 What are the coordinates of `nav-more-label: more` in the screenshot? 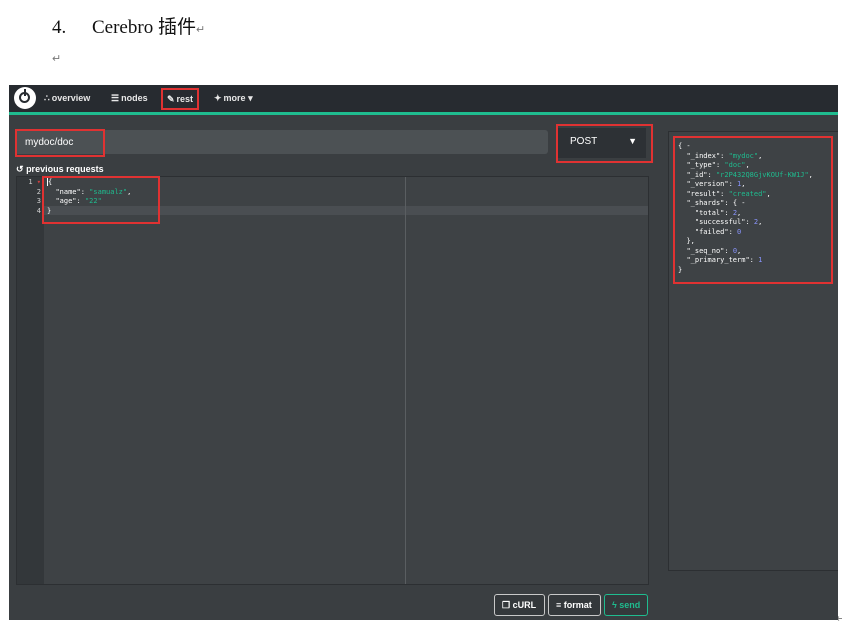 It's located at (234, 98).